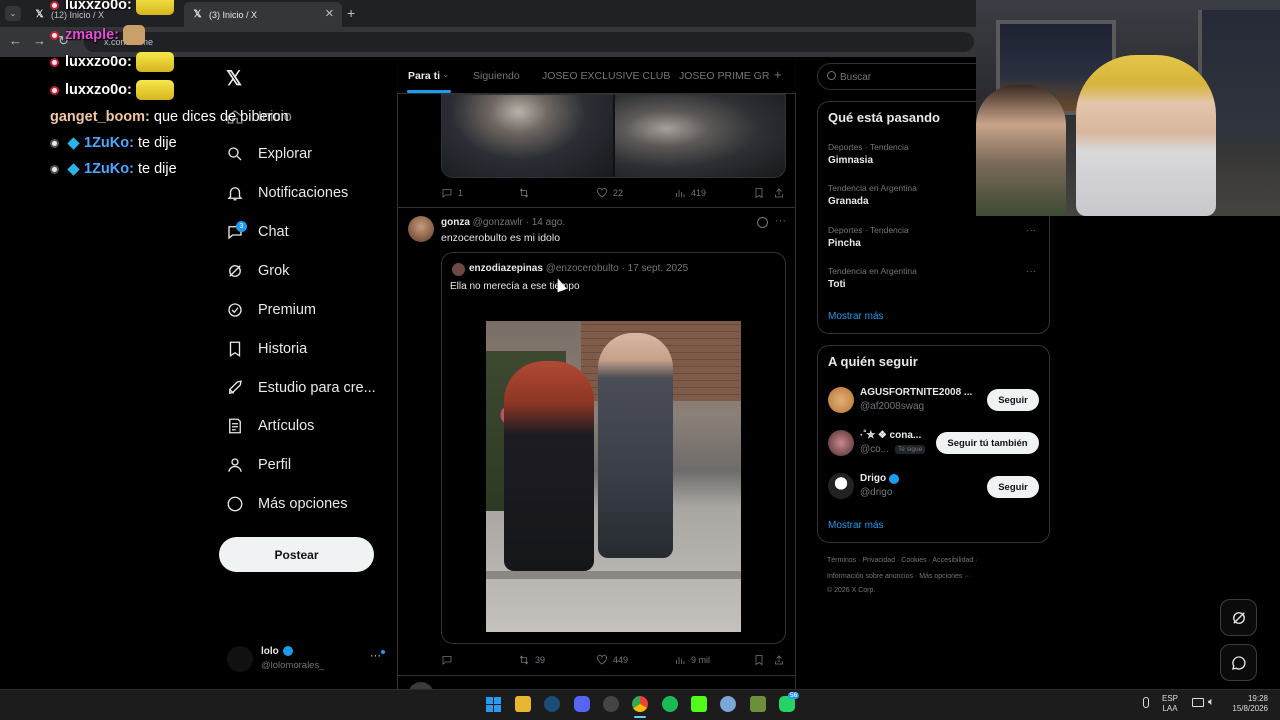  I want to click on post-time: · 14 ago., so click(545, 222).